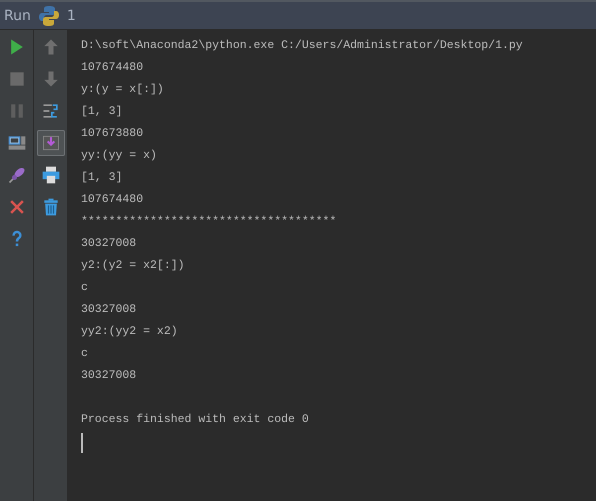 This screenshot has width=596, height=501. Describe the element at coordinates (133, 266) in the screenshot. I see `console-line: y2:(y2 = x2[:])` at that location.